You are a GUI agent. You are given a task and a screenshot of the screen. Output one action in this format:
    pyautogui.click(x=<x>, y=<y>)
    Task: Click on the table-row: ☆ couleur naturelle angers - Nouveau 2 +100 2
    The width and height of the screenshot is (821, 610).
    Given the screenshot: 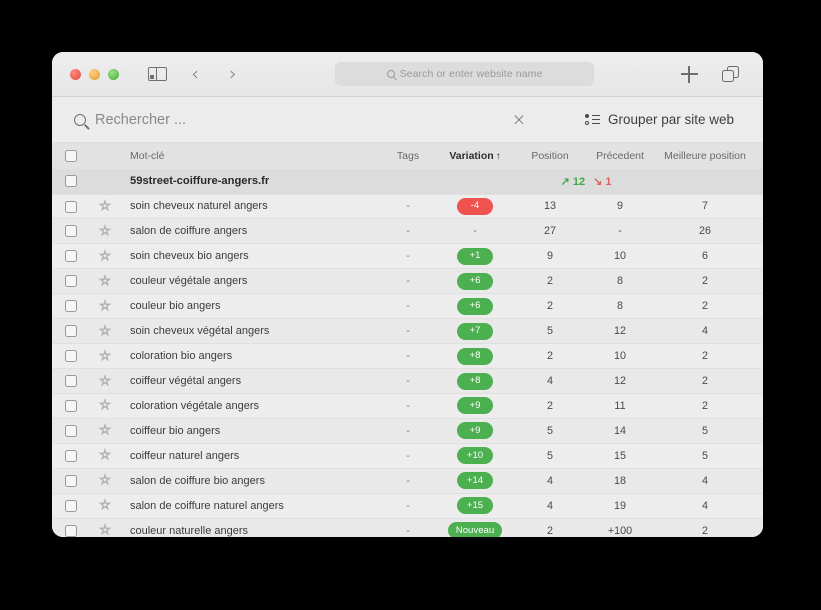 What is the action you would take?
    pyautogui.click(x=407, y=527)
    